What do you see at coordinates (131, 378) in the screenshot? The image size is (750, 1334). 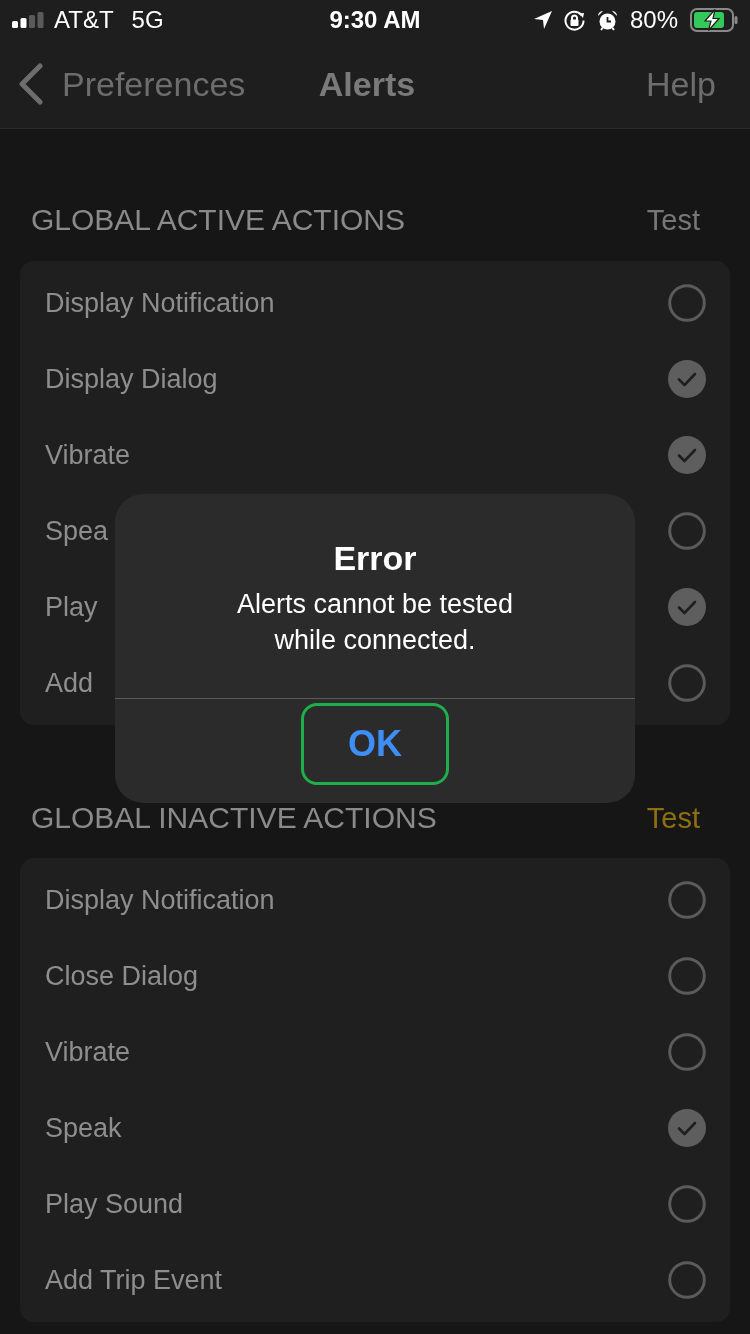 I see `action-label: Display Dialog` at bounding box center [131, 378].